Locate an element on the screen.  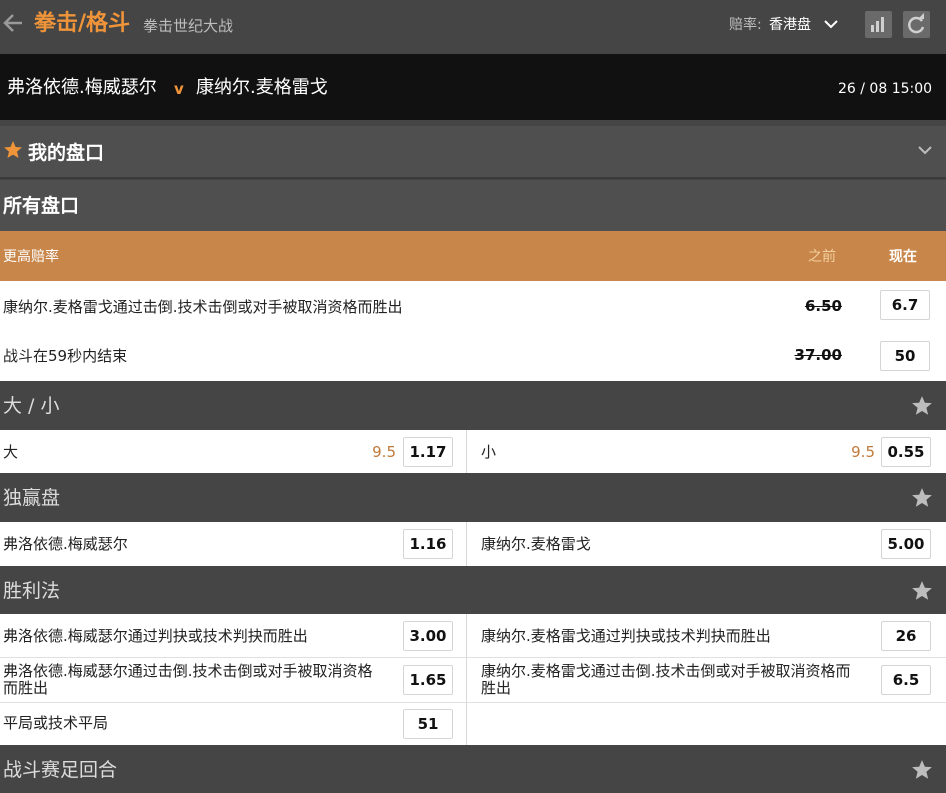
bar-chart-icon is located at coordinates (878, 24).